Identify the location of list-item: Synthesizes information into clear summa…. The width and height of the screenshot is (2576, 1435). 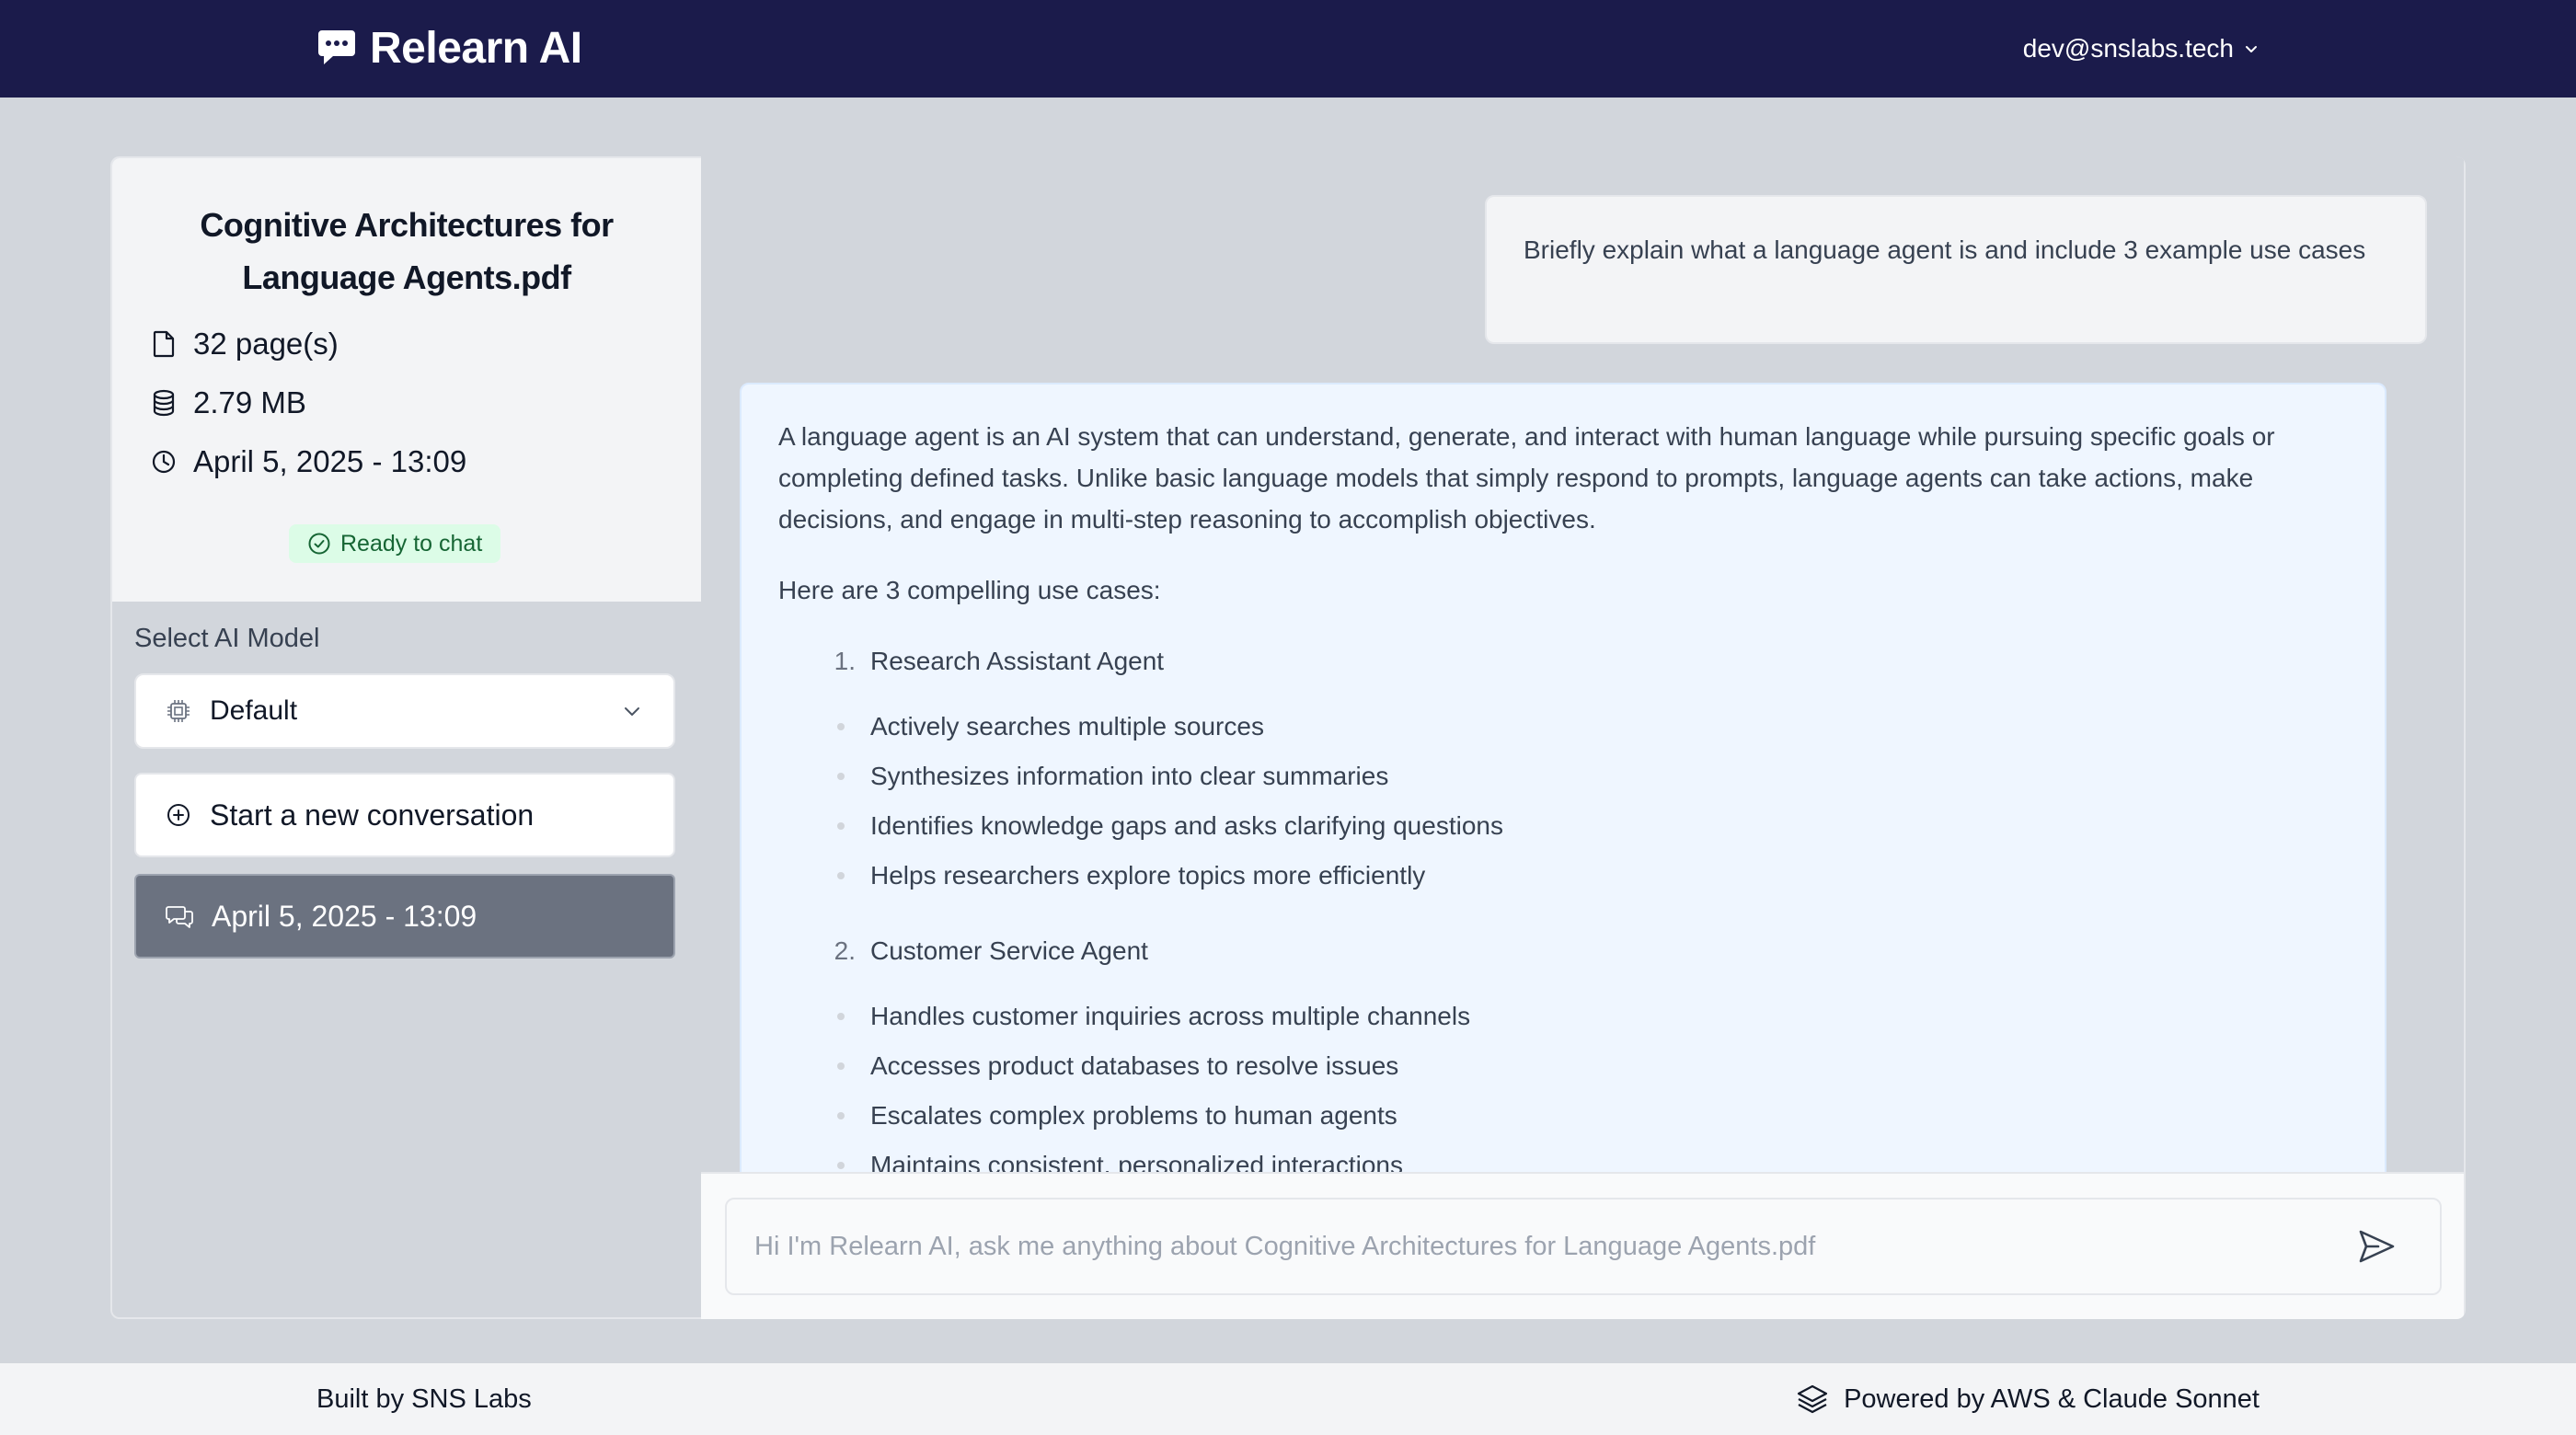
(1592, 776).